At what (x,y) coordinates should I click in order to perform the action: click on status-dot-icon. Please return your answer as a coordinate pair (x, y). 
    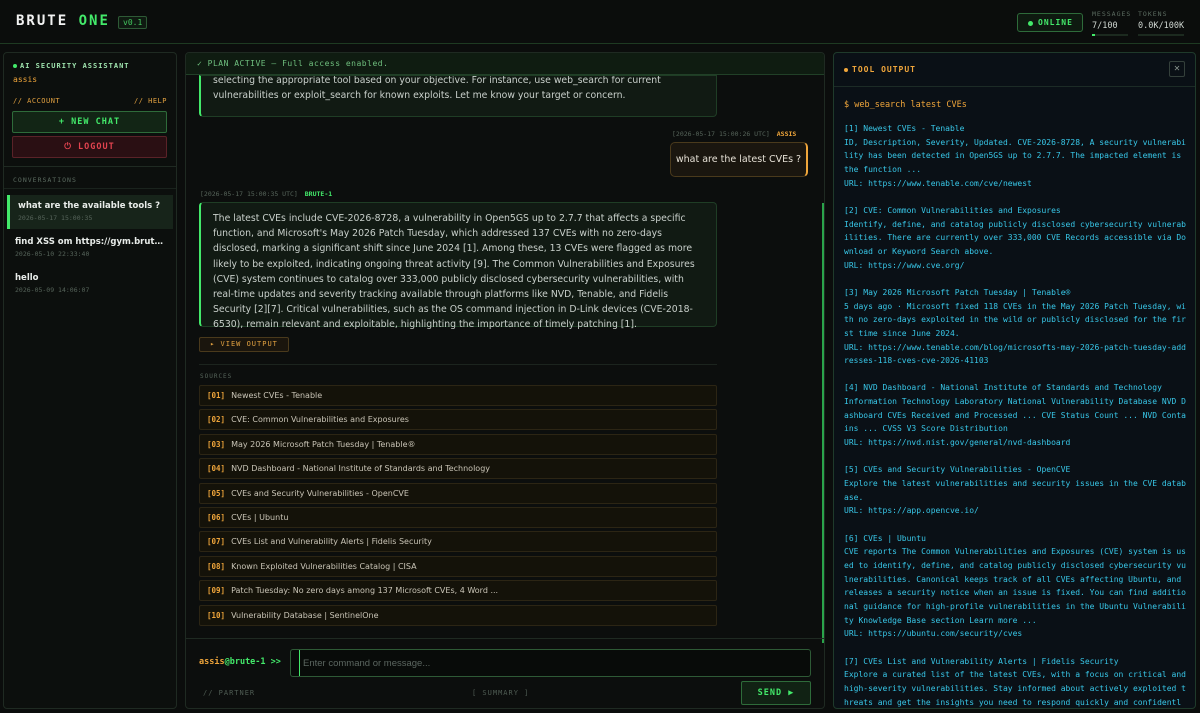
    Looking at the image, I should click on (15, 66).